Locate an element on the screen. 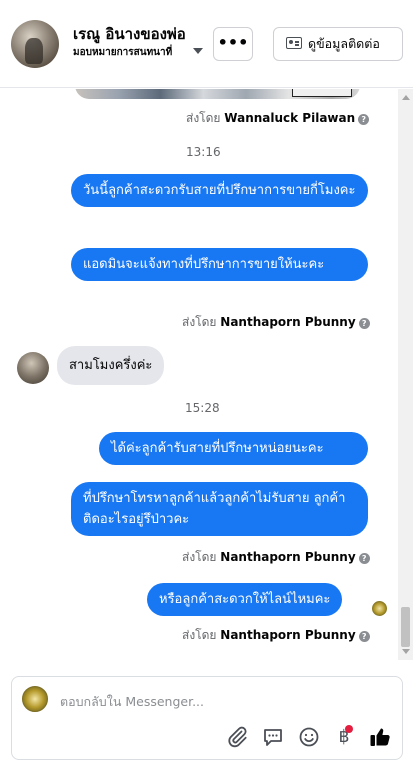  timestamp: 15:28 is located at coordinates (202, 408).